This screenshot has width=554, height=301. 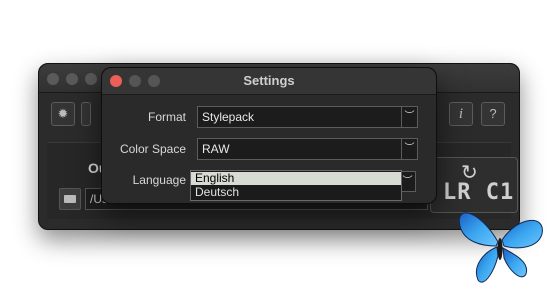 What do you see at coordinates (461, 114) in the screenshot?
I see `info-button: i` at bounding box center [461, 114].